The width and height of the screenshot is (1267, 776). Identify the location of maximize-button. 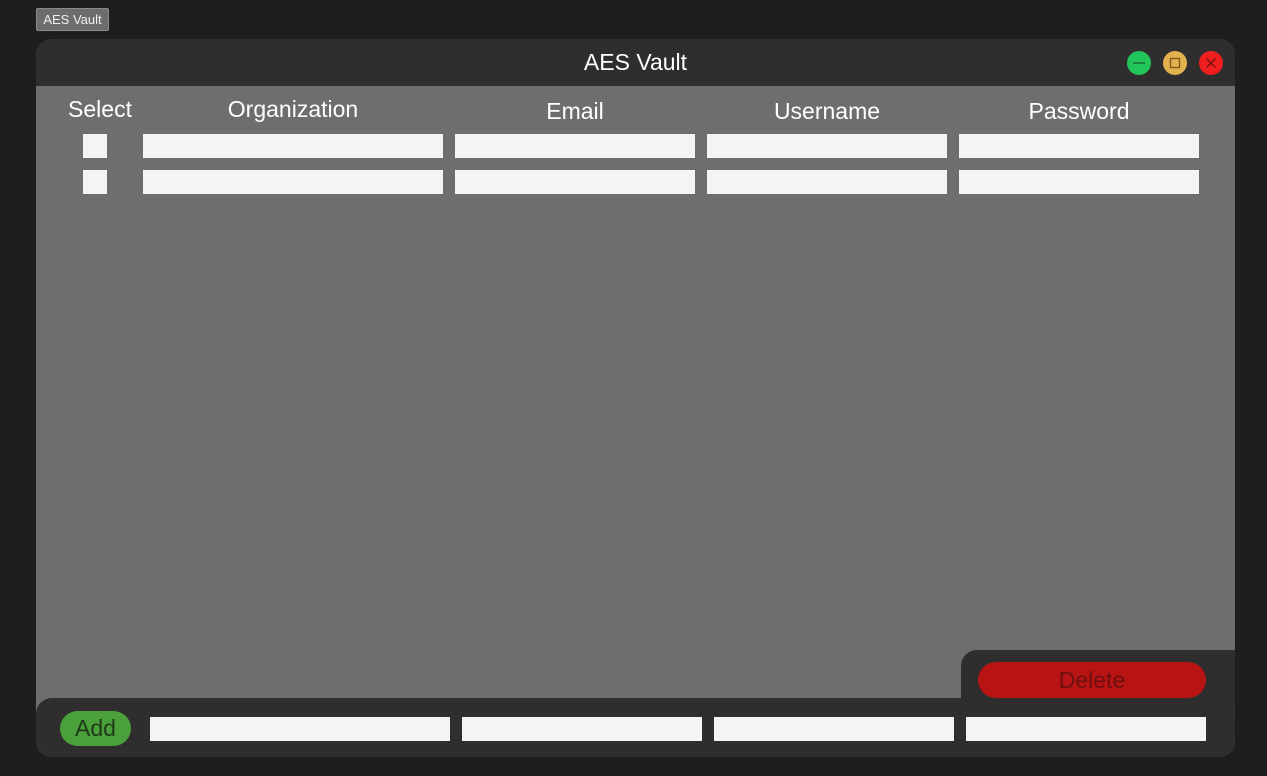
(1175, 63).